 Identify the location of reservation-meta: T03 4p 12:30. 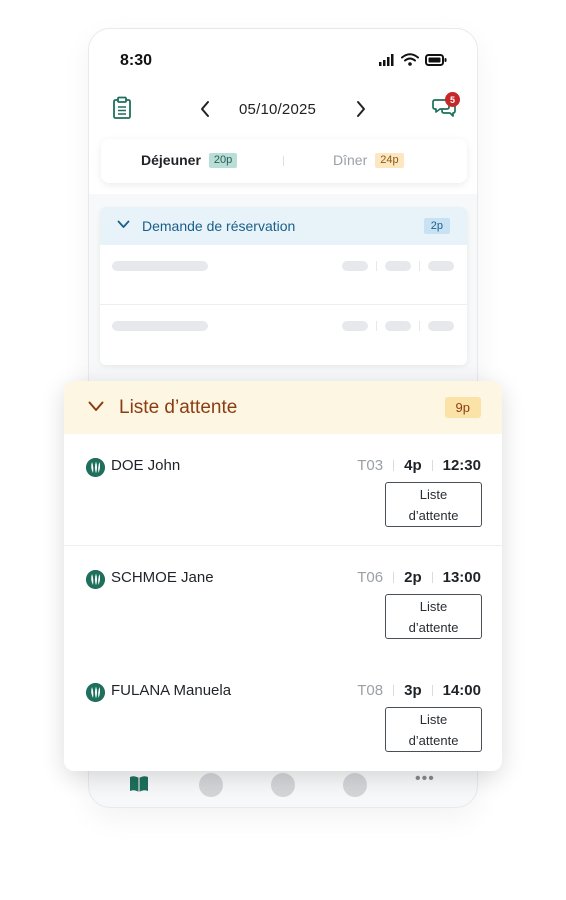
(419, 465).